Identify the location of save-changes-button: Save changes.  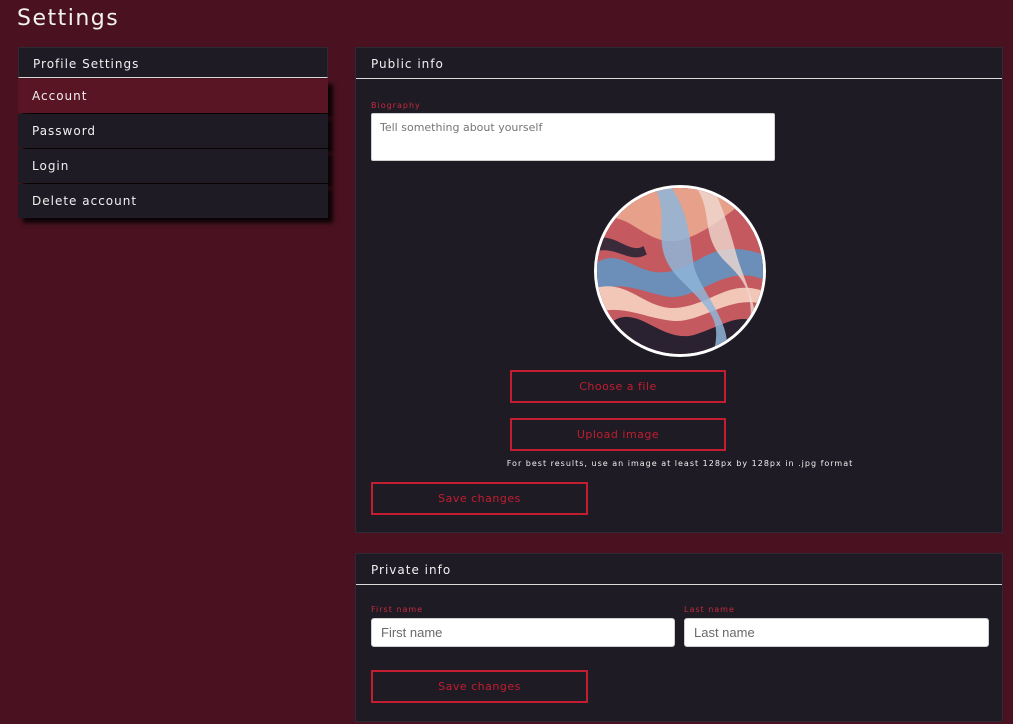
(479, 498).